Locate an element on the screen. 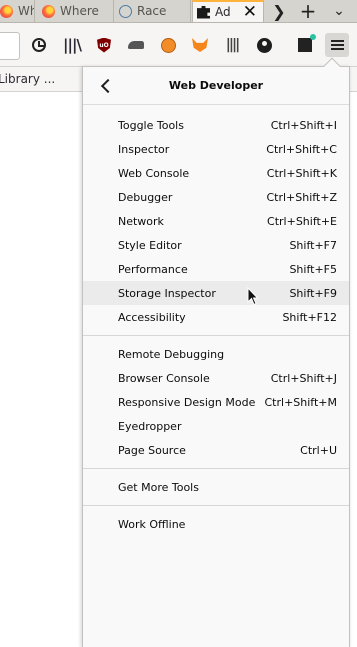 The image size is (357, 647). history-button is located at coordinates (39, 45).